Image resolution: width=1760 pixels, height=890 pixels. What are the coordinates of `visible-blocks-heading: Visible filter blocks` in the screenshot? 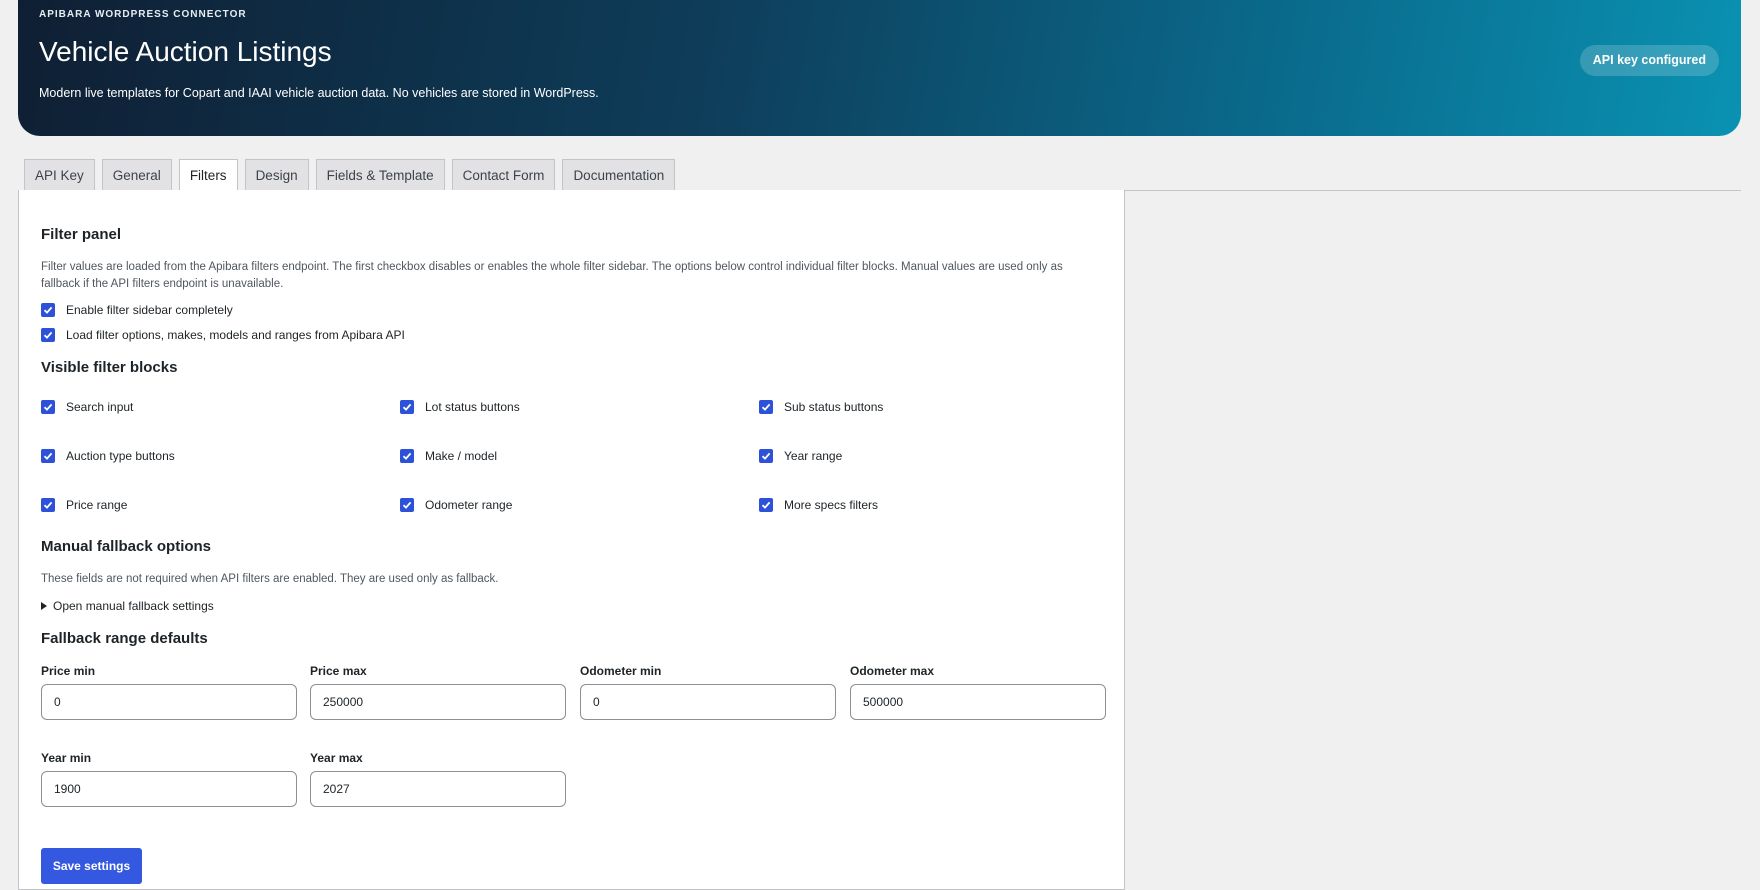 It's located at (109, 367).